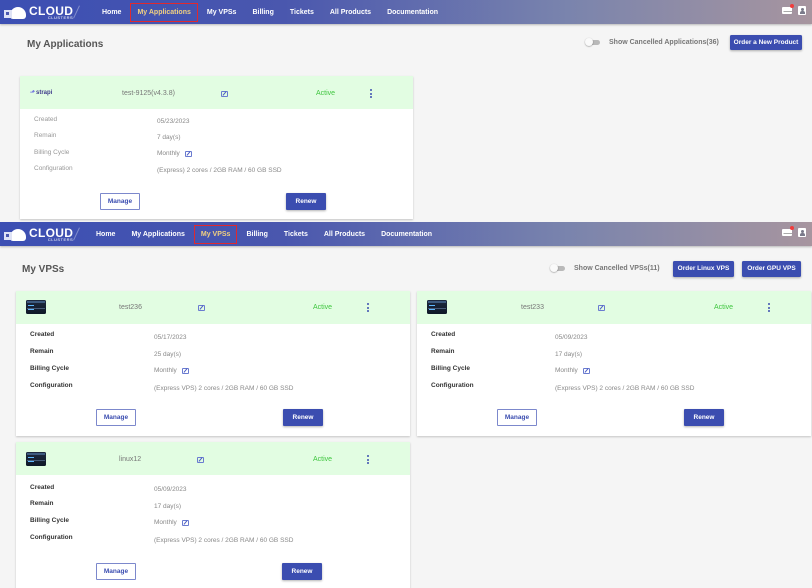 The height and width of the screenshot is (588, 812). I want to click on configuration-value-text: (Express) 2 cores / 2GB RAM / 60 GB SSD, so click(219, 170).